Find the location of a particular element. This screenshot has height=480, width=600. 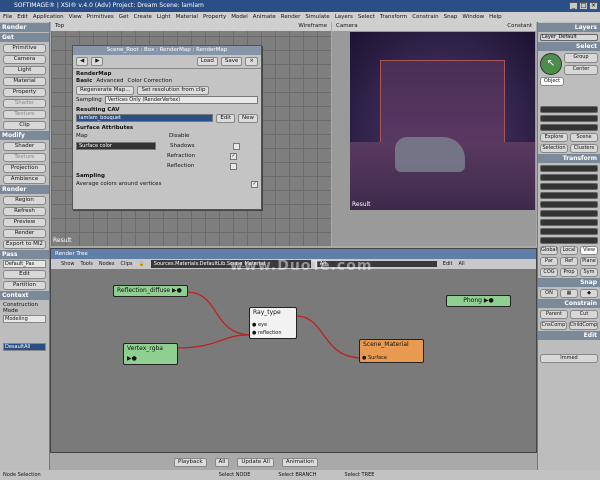

get-material-button: Material is located at coordinates (24, 81).